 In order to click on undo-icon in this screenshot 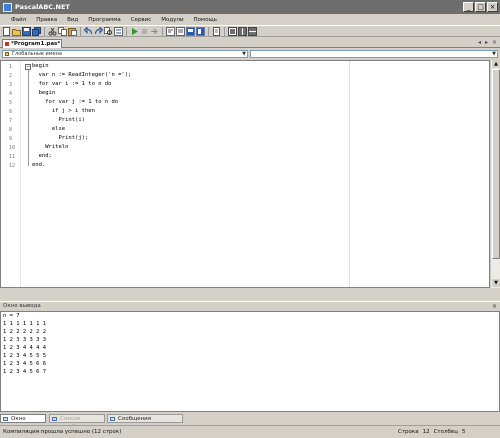, I will do `click(88, 30)`.